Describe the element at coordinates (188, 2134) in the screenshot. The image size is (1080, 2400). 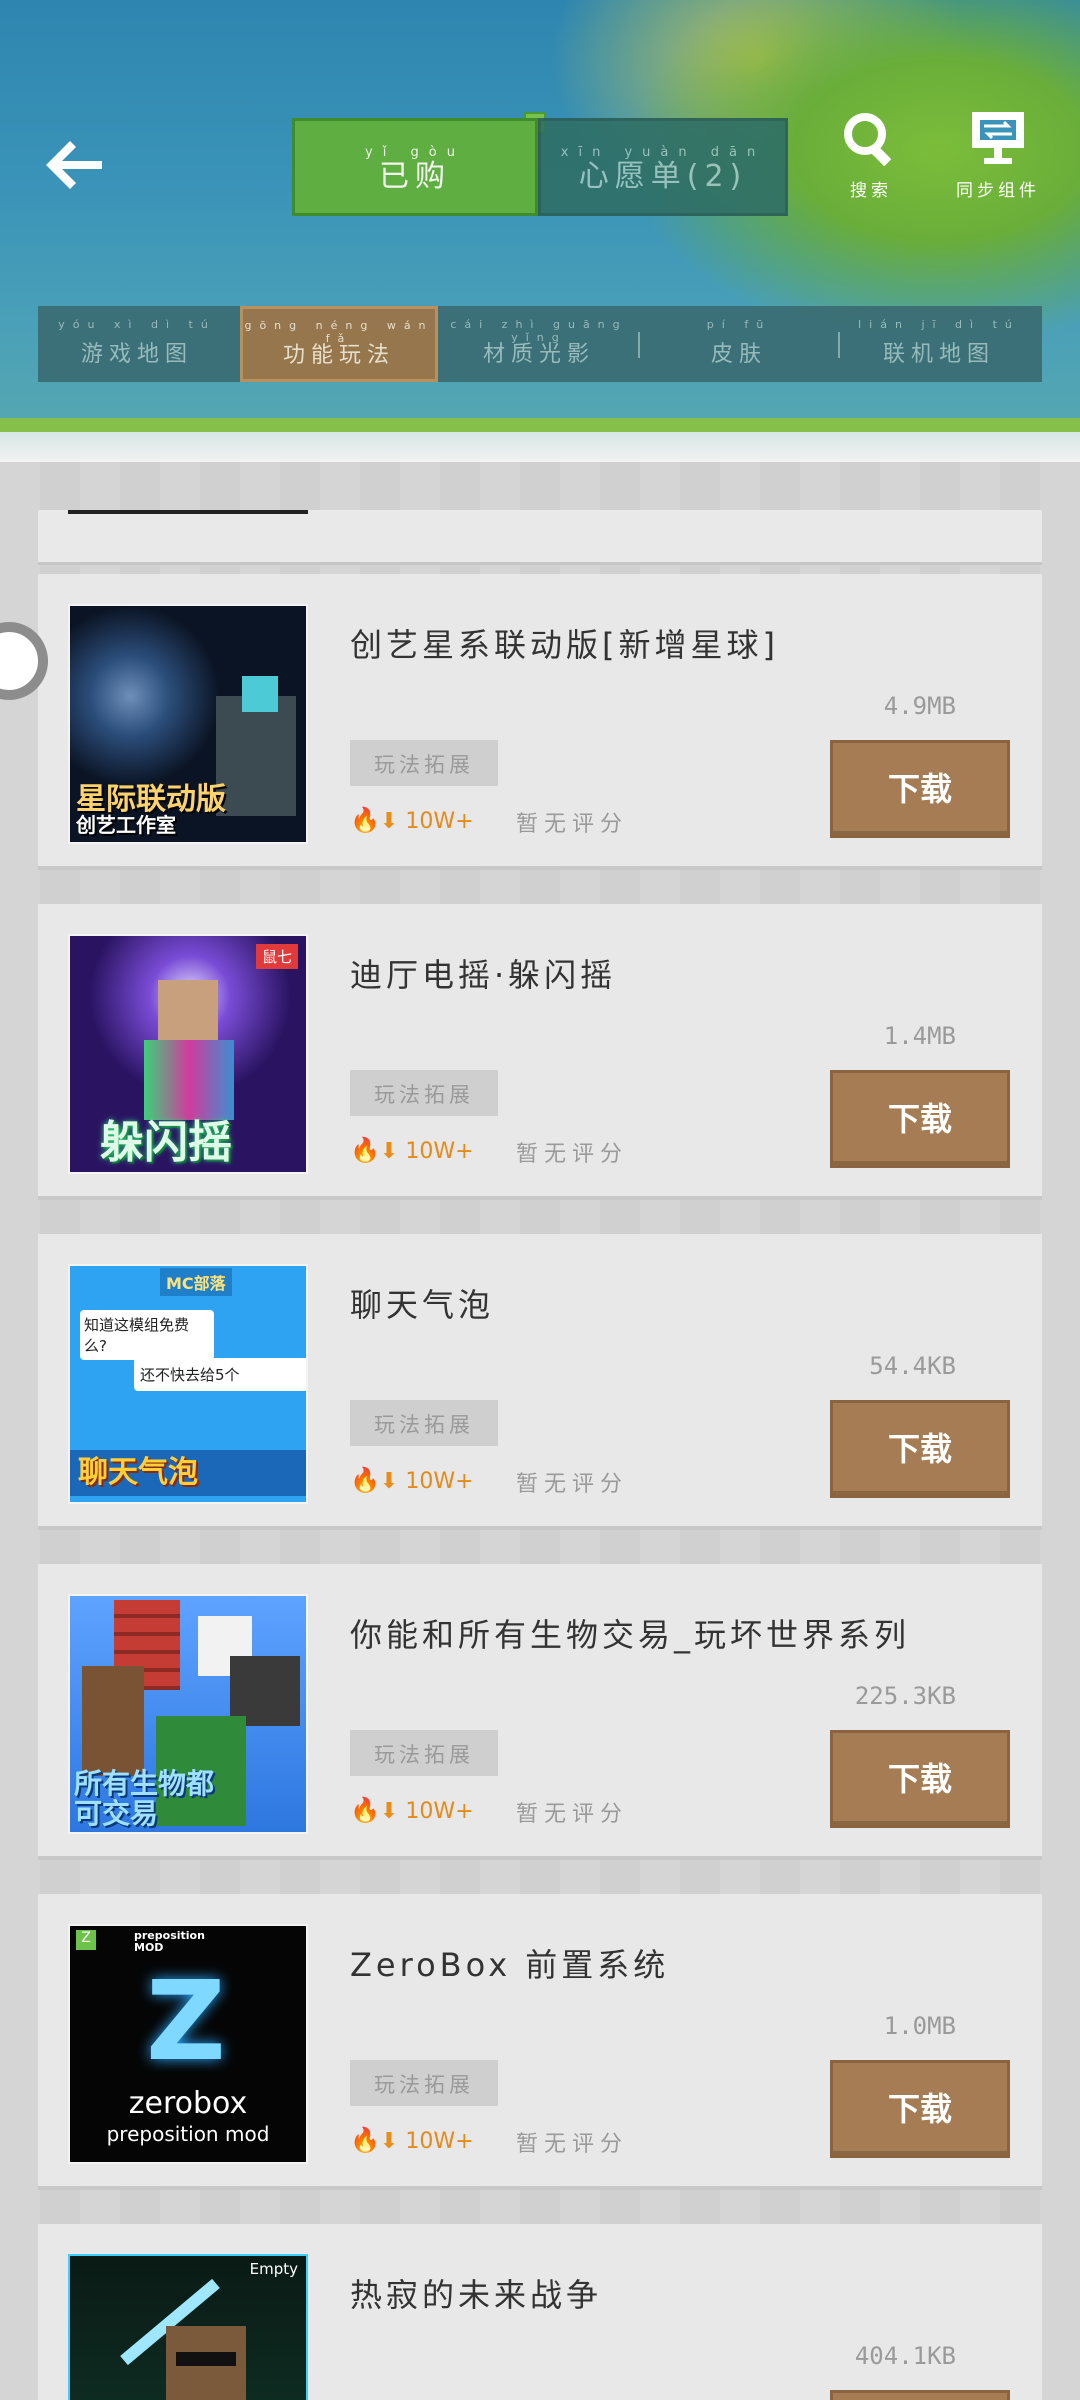
I see `thumbnail-subcaption: preposition mod` at that location.